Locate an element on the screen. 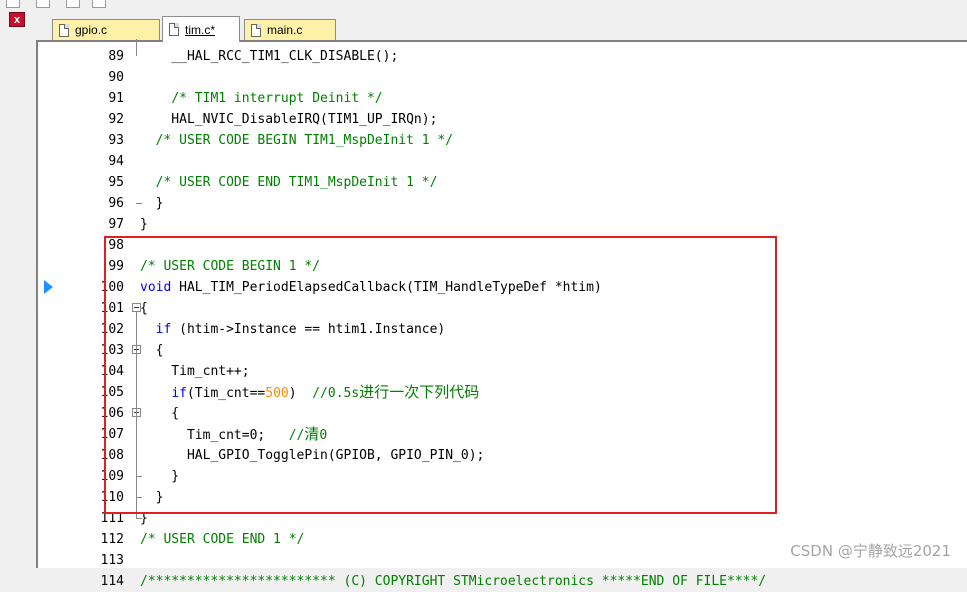 Image resolution: width=967 pixels, height=592 pixels. code-text: HAL_NVIC_DisableIRQ(TIM1_UP_IRQn); is located at coordinates (289, 119).